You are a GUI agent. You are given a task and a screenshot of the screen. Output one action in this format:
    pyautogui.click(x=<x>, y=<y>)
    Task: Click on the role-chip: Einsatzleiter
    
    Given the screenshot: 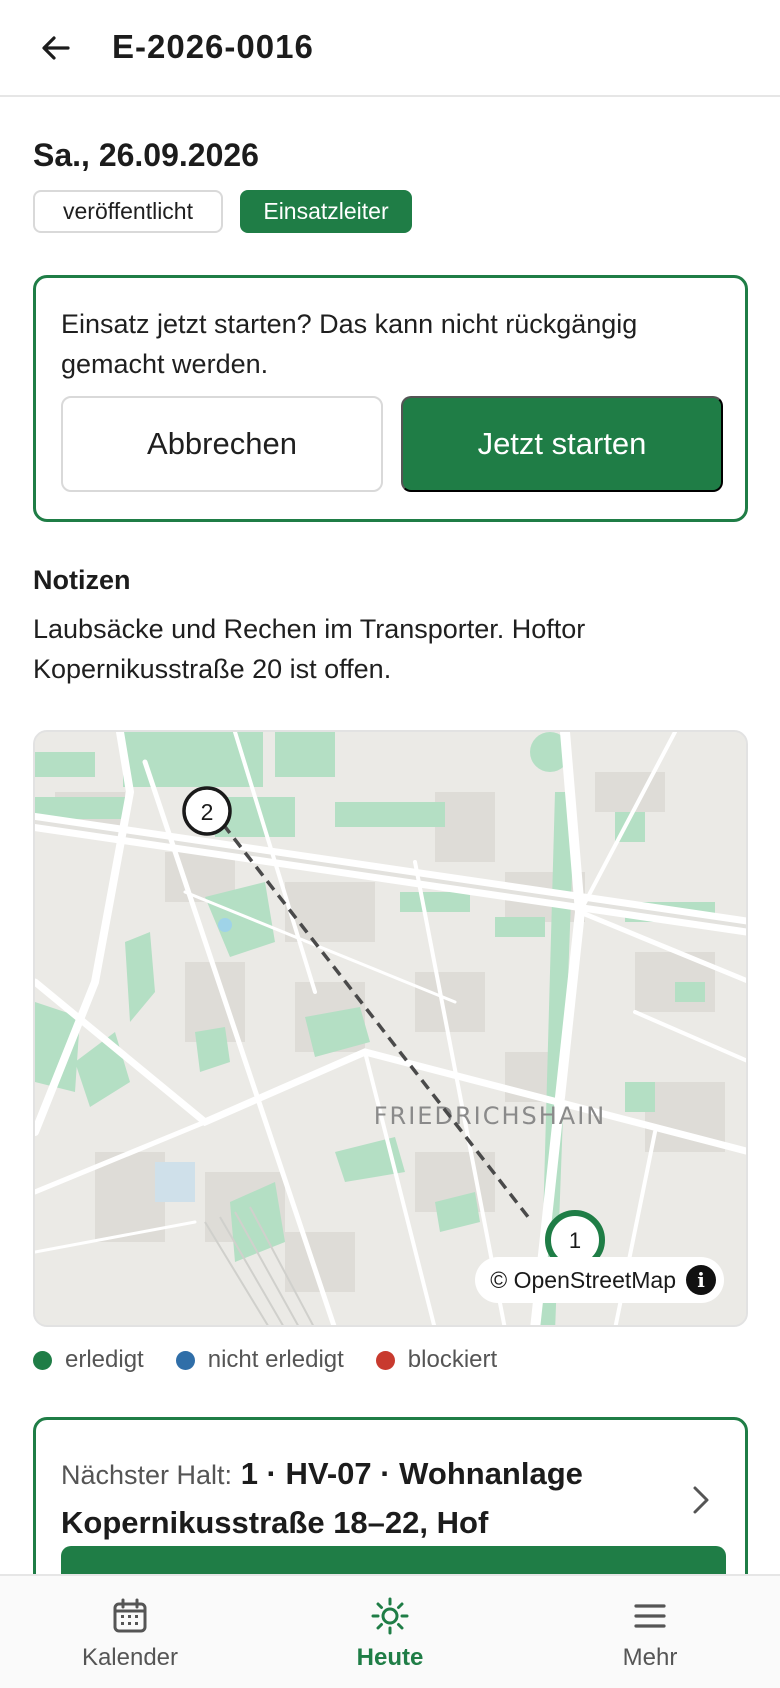 What is the action you would take?
    pyautogui.click(x=326, y=211)
    